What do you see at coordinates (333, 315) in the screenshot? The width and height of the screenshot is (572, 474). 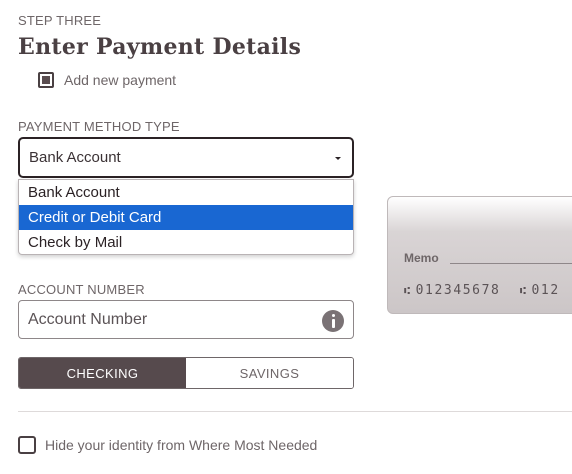 I see `info-icon-dot` at bounding box center [333, 315].